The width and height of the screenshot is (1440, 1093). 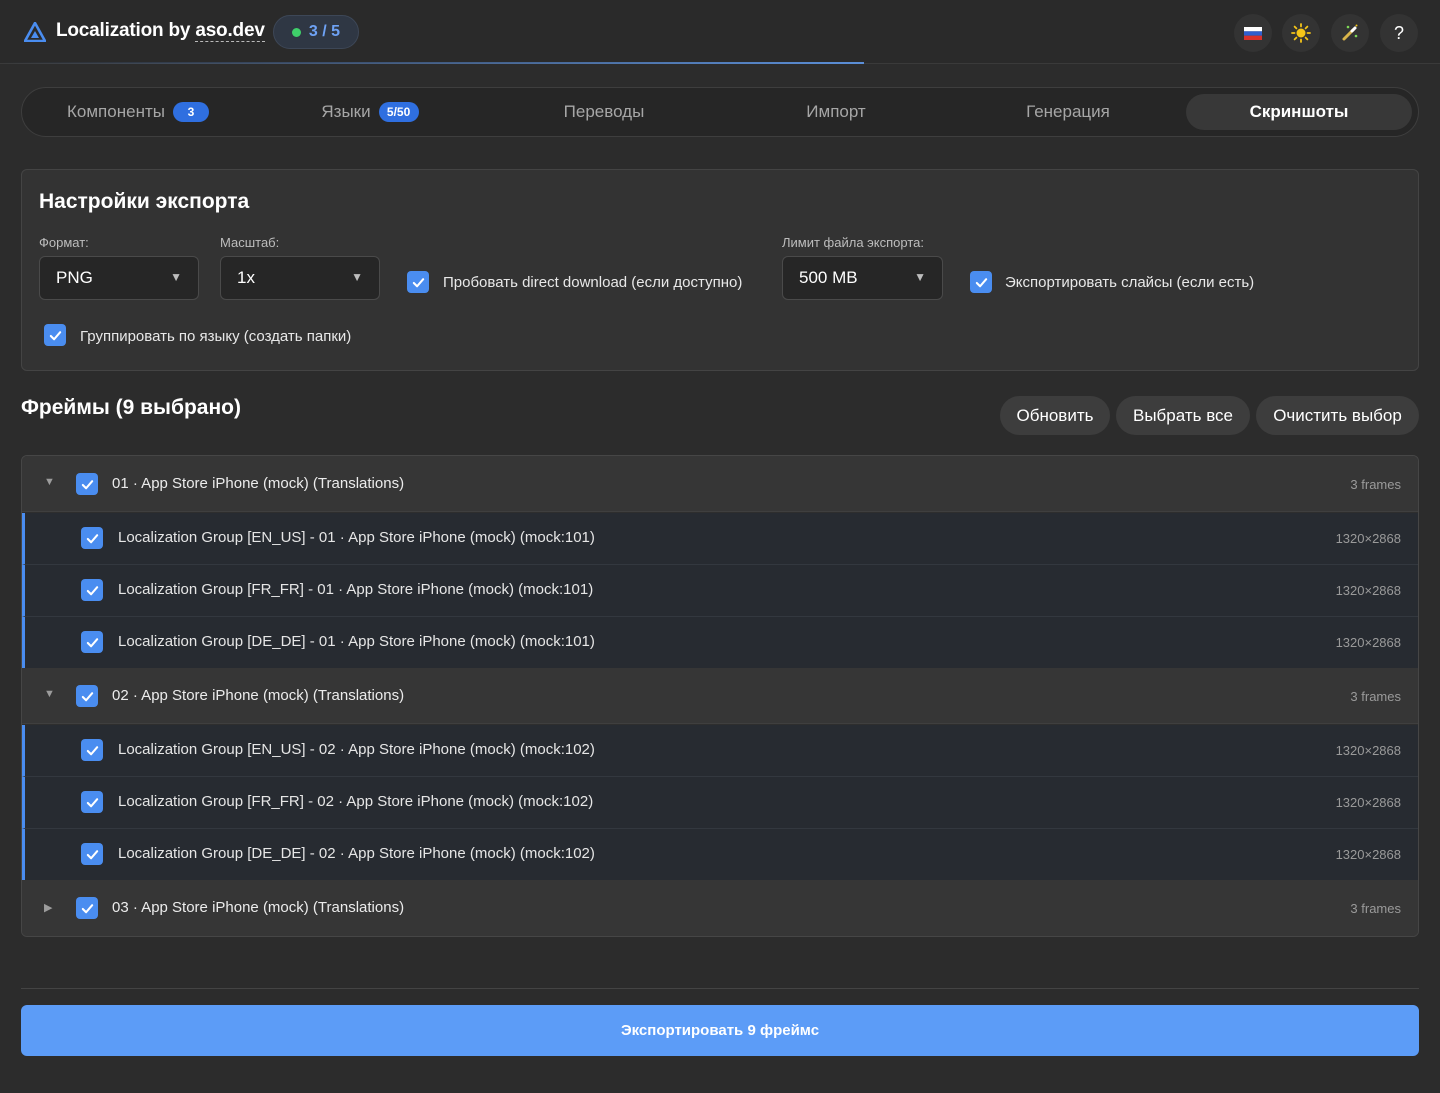 I want to click on app-title-prefix: Localization by, so click(x=126, y=30).